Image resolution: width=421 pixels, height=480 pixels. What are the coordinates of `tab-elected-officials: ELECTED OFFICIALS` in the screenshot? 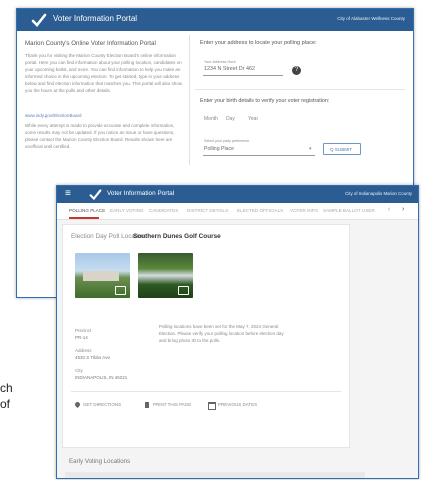 It's located at (260, 210).